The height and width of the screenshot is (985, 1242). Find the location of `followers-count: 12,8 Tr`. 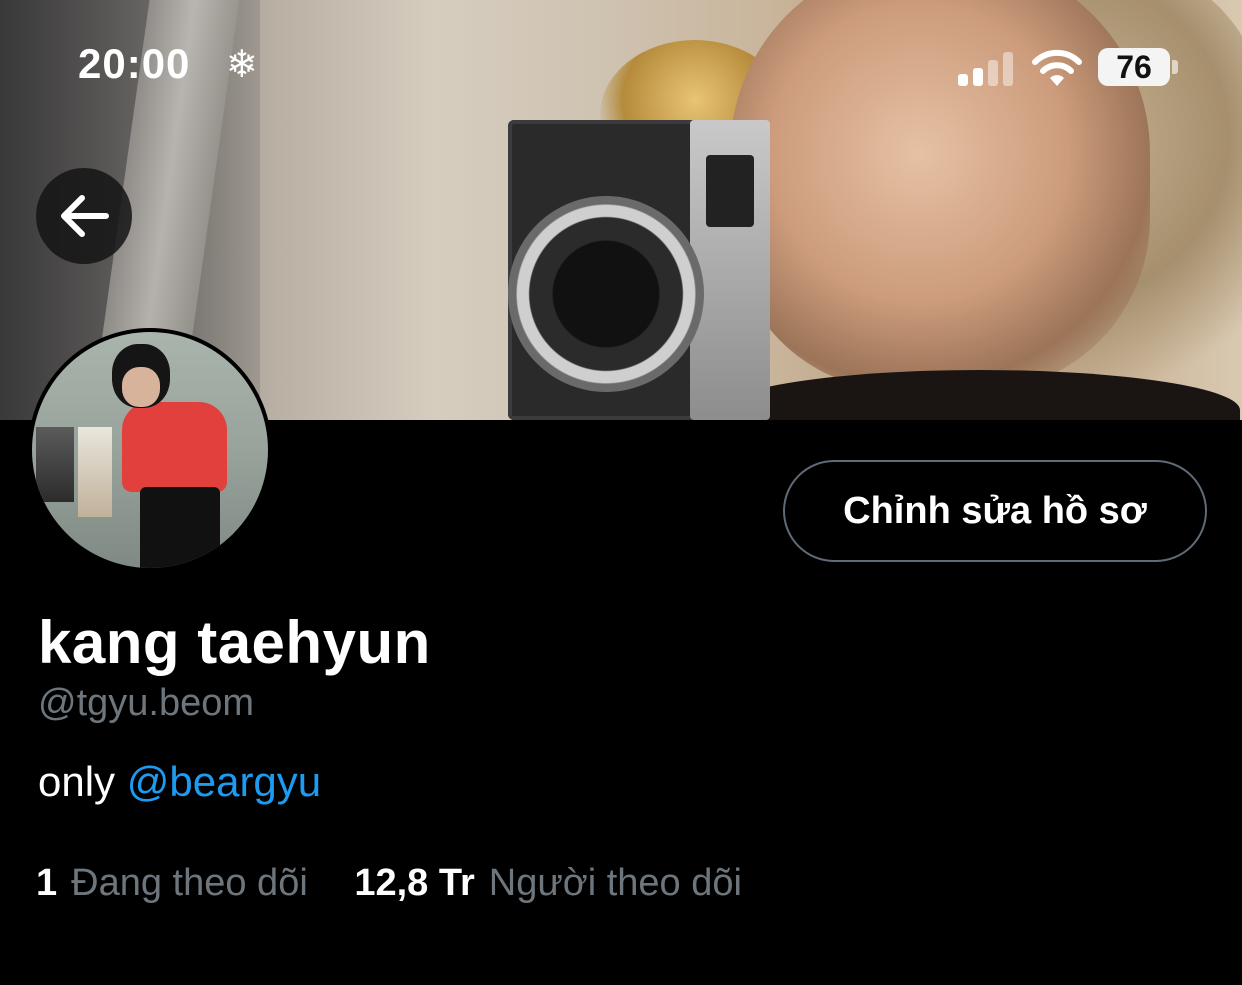

followers-count: 12,8 Tr is located at coordinates (414, 883).